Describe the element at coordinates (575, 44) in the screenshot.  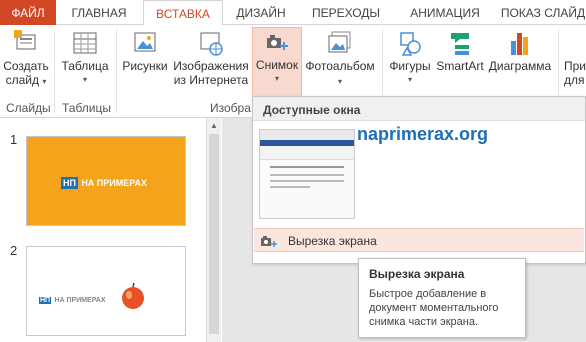
I see `apps-icon` at that location.